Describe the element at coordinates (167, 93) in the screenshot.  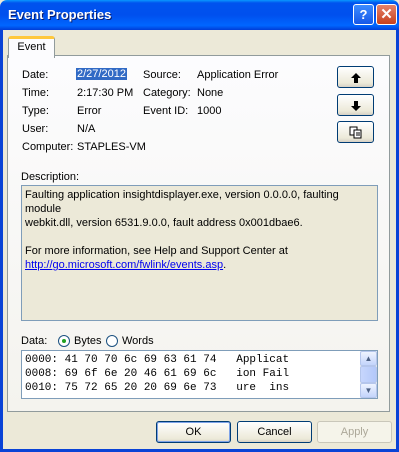
I see `category-label: Category:` at that location.